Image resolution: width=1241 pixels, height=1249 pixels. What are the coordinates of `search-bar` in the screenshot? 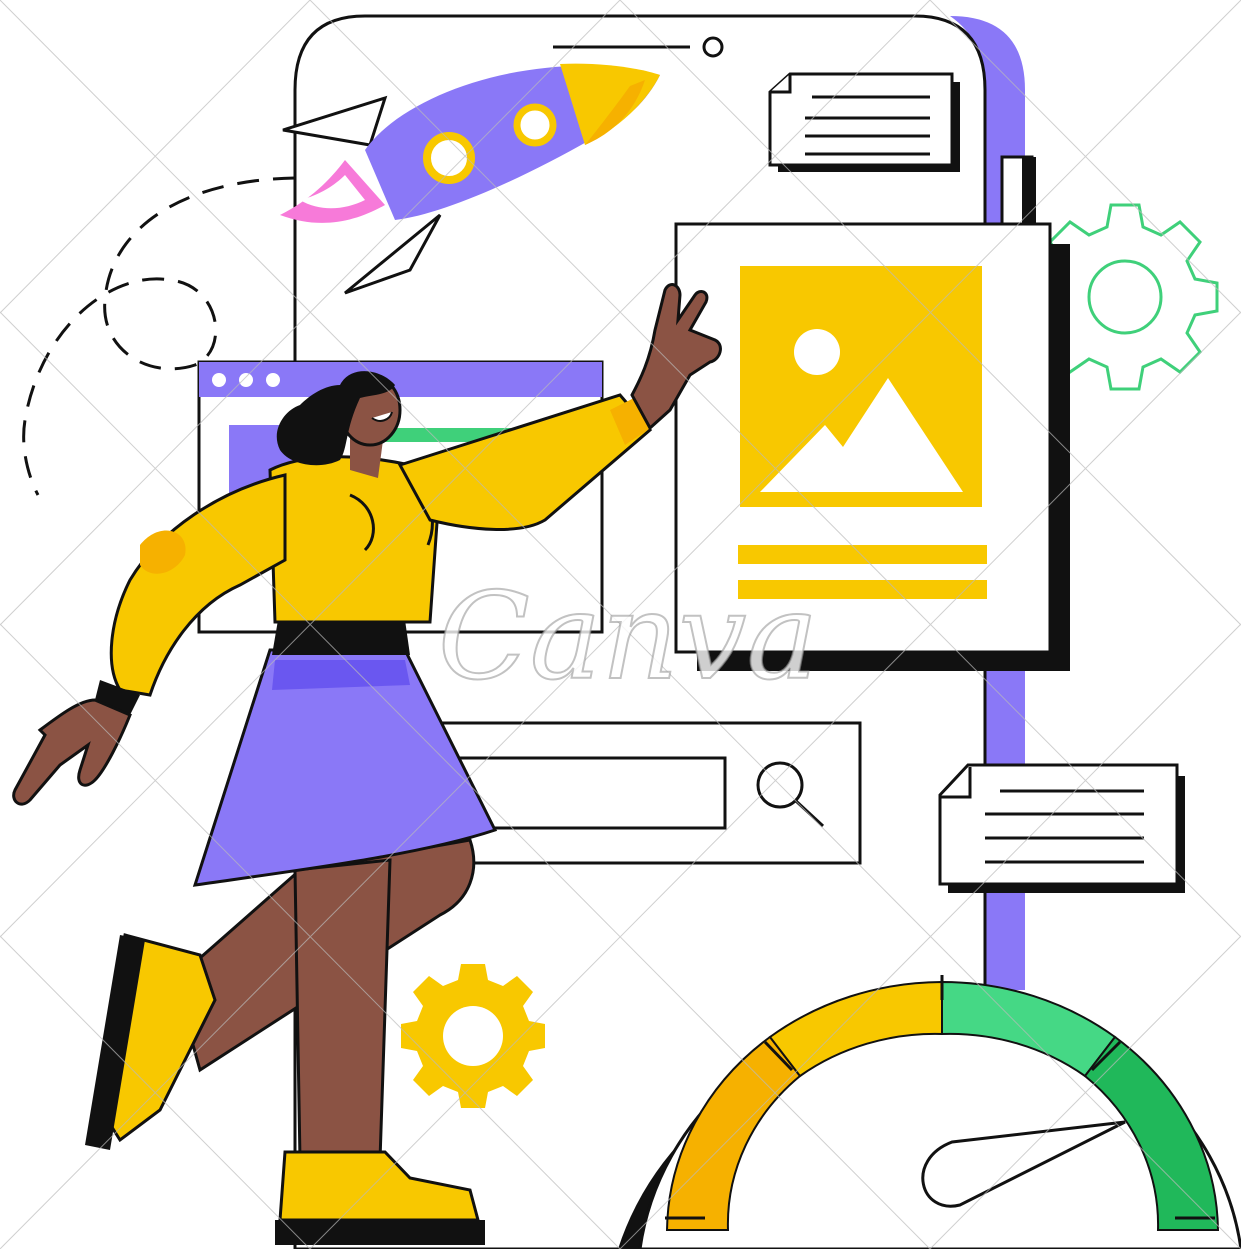 It's located at (640, 793).